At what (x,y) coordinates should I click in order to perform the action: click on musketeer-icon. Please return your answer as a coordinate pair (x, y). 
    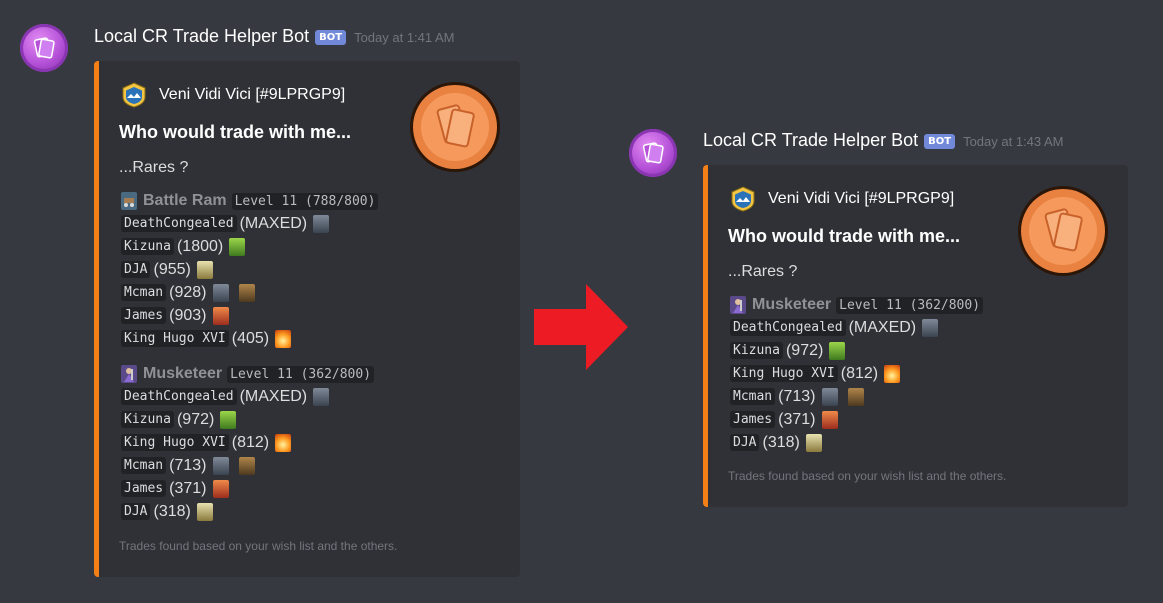
    Looking at the image, I should click on (129, 374).